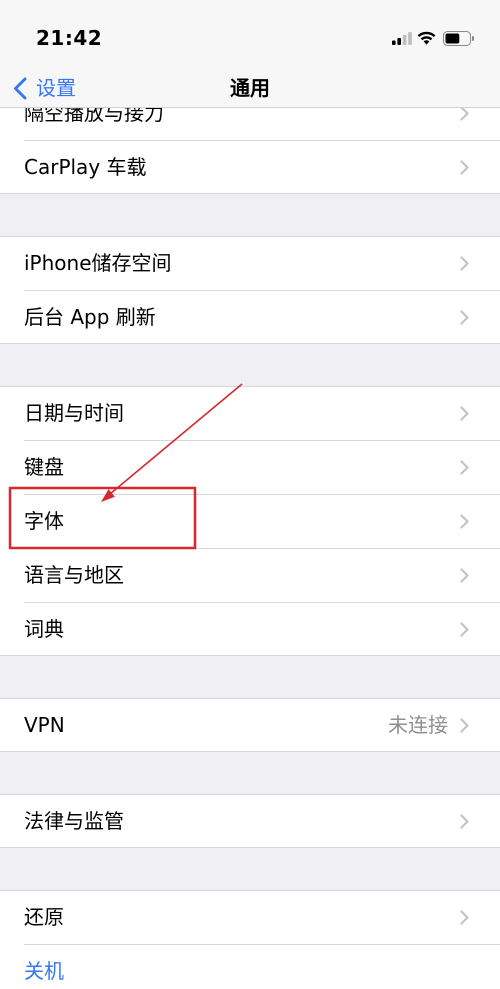 This screenshot has height=989, width=500. I want to click on row-label: 键盘, so click(44, 467).